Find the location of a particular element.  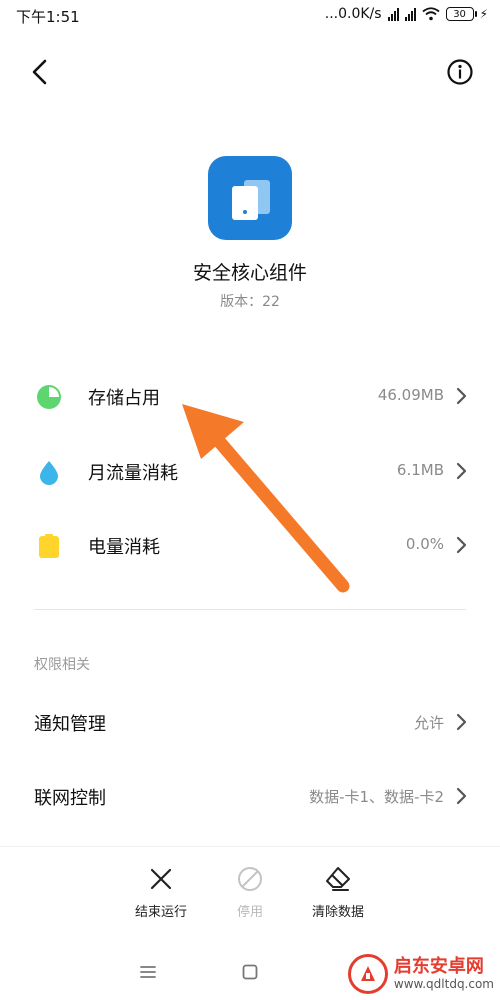

row-network-control: 联网控制 数据-卡1、数据-卡2 is located at coordinates (250, 797).